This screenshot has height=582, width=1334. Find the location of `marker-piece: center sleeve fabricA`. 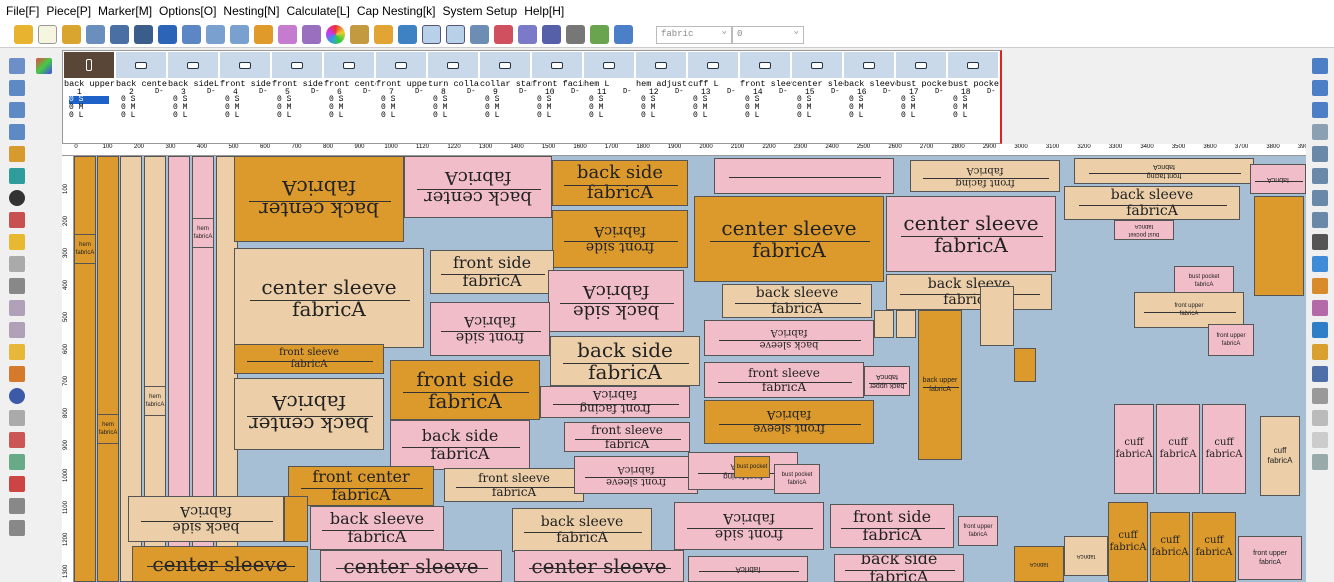

marker-piece: center sleeve fabricA is located at coordinates (329, 298).